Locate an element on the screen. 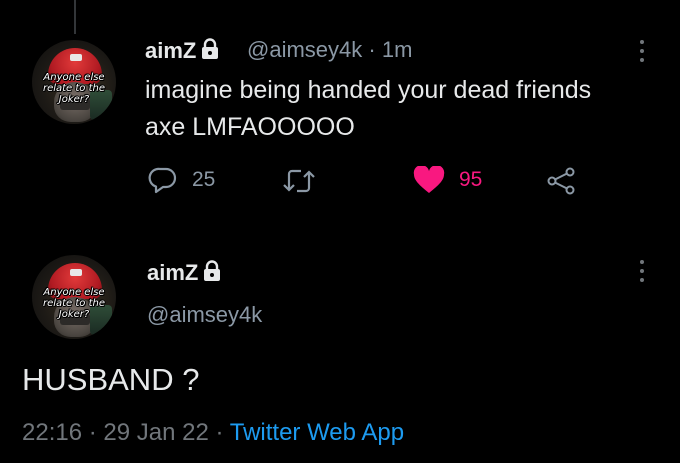 The image size is (680, 463). retweet-button is located at coordinates (306, 181).